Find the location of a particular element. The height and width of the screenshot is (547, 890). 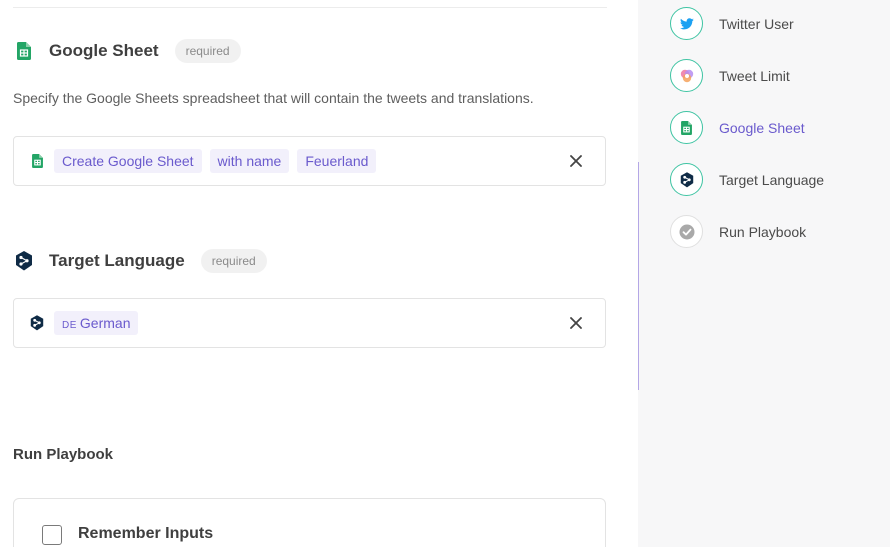

step-label: Run Playbook is located at coordinates (763, 231).